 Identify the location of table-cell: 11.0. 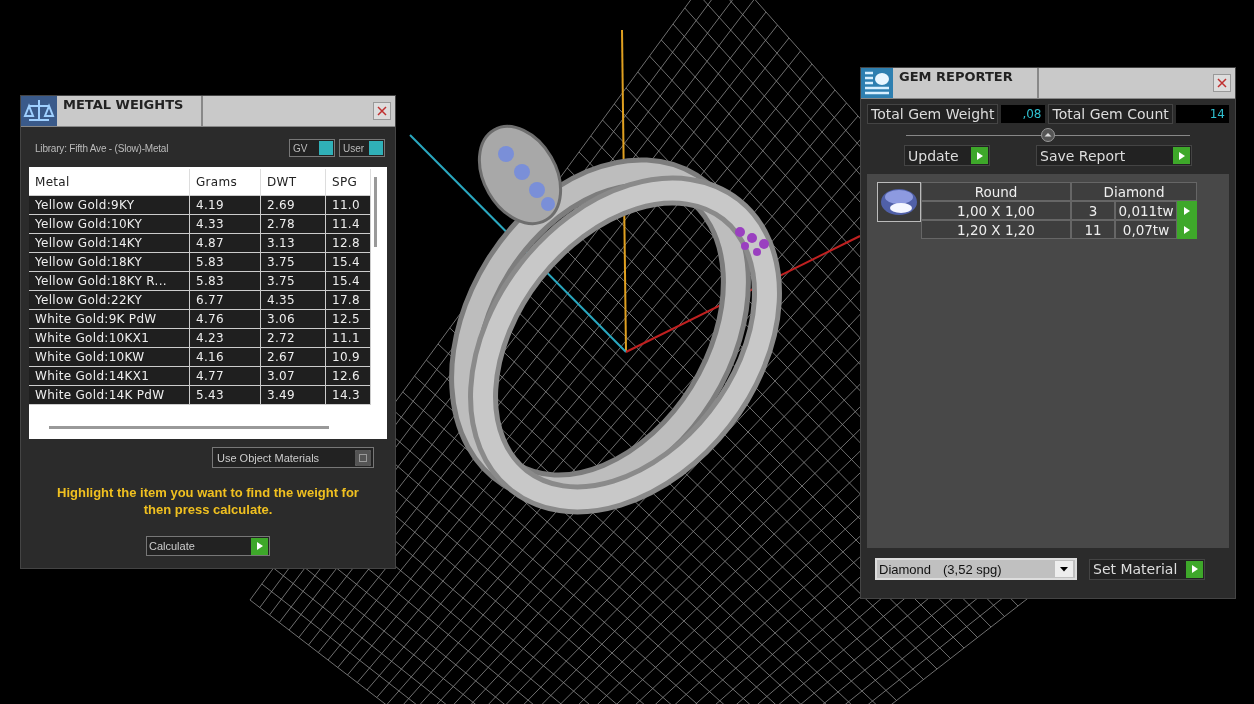
(348, 205).